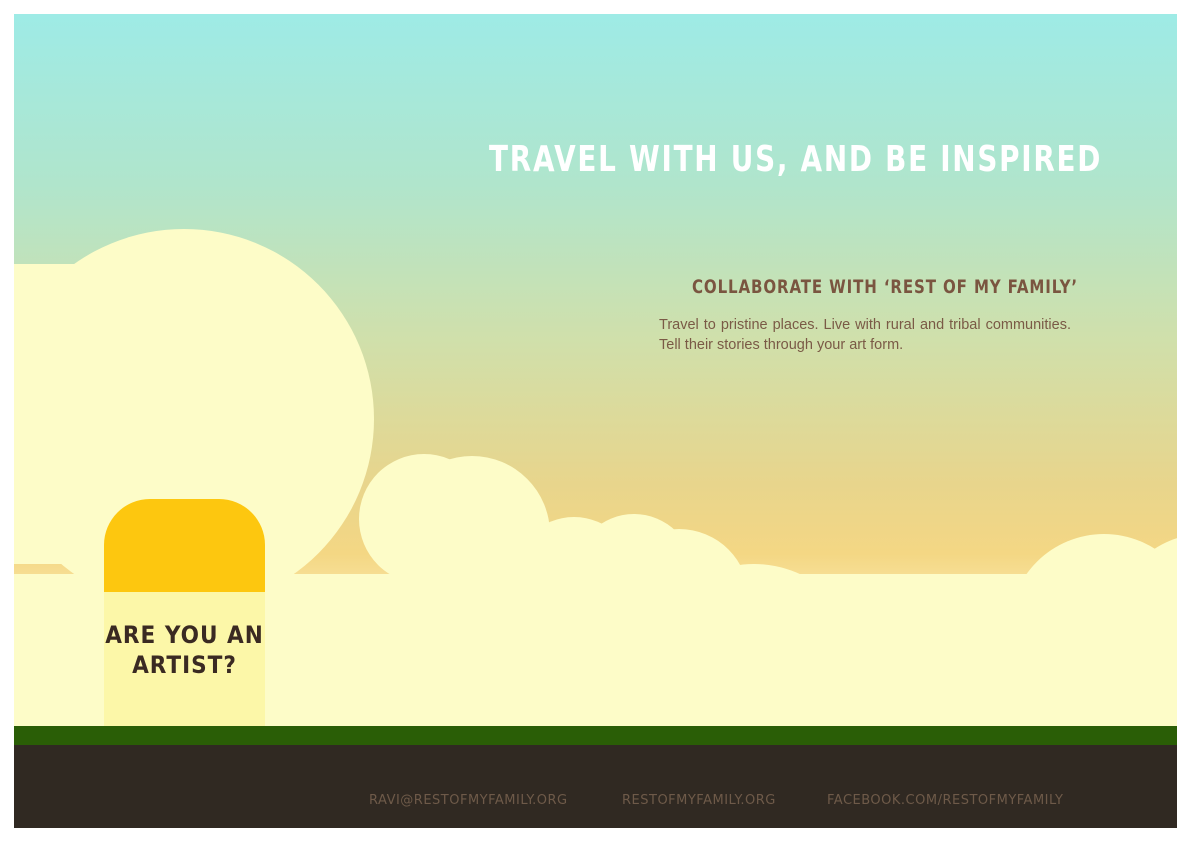 The width and height of the screenshot is (1191, 842). I want to click on milestone-base: ARE YOU AN ARTIST?, so click(184, 659).